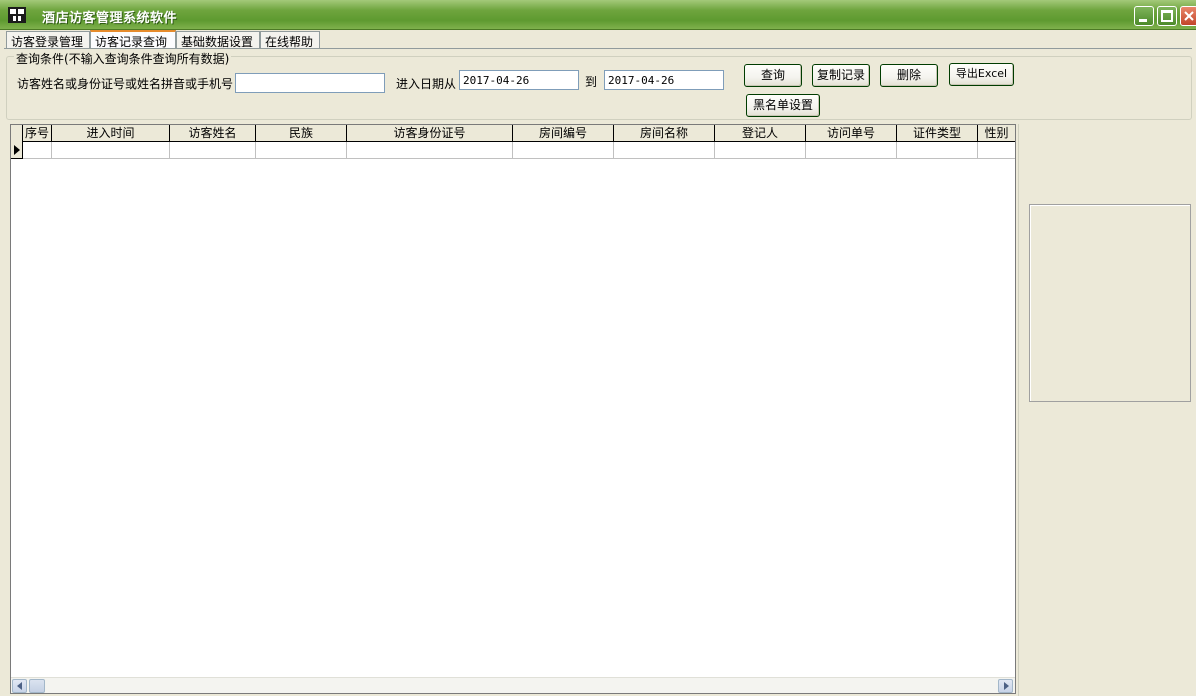 Image resolution: width=1196 pixels, height=696 pixels. Describe the element at coordinates (37, 150) in the screenshot. I see `cell-seq` at that location.